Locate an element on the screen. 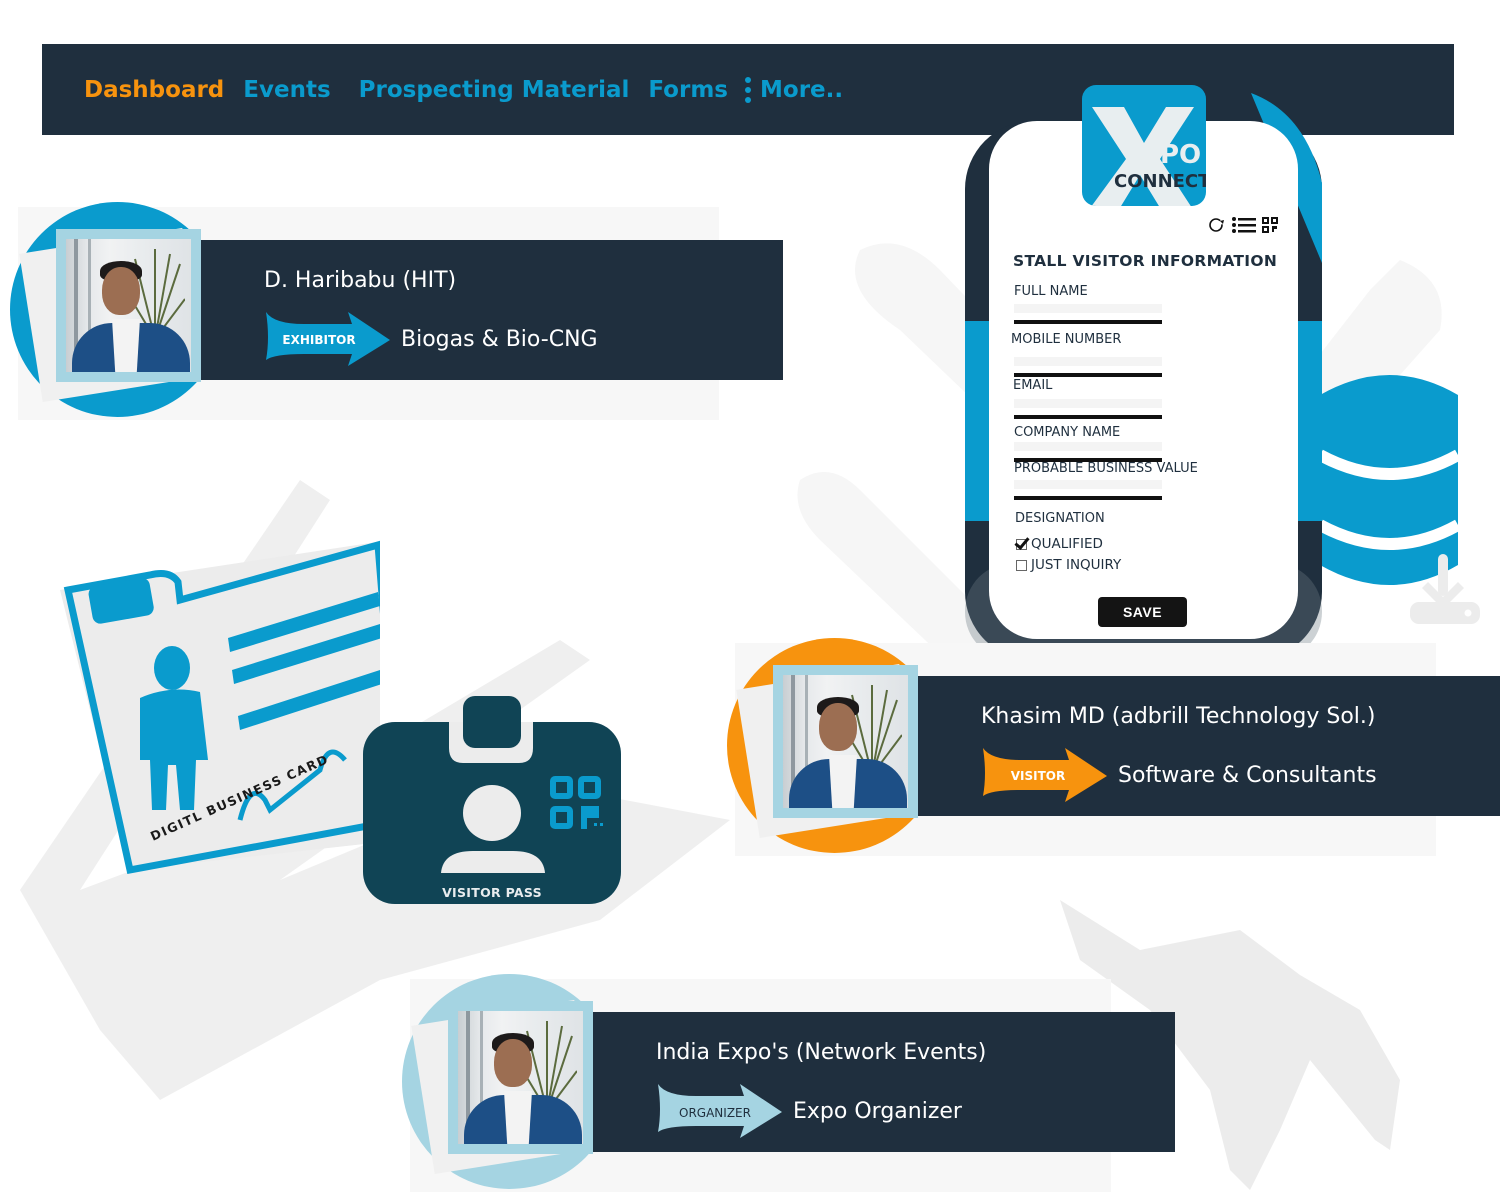  xpo-connect-logo: PO CONNECT is located at coordinates (1144, 145).